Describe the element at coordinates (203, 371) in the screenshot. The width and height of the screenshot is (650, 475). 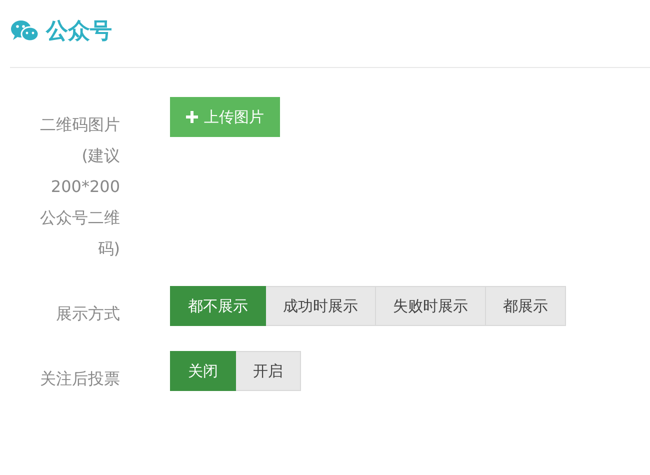
I see `segment-option: 关闭` at that location.